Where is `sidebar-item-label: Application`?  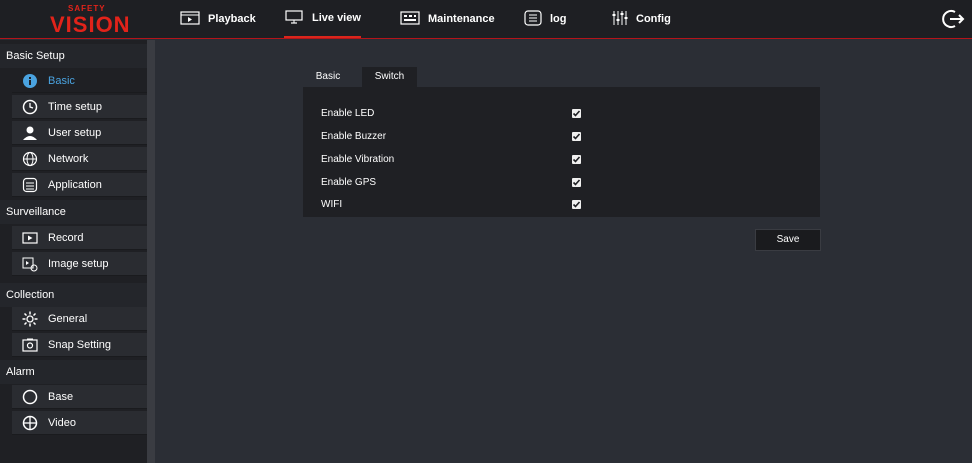
sidebar-item-label: Application is located at coordinates (75, 184).